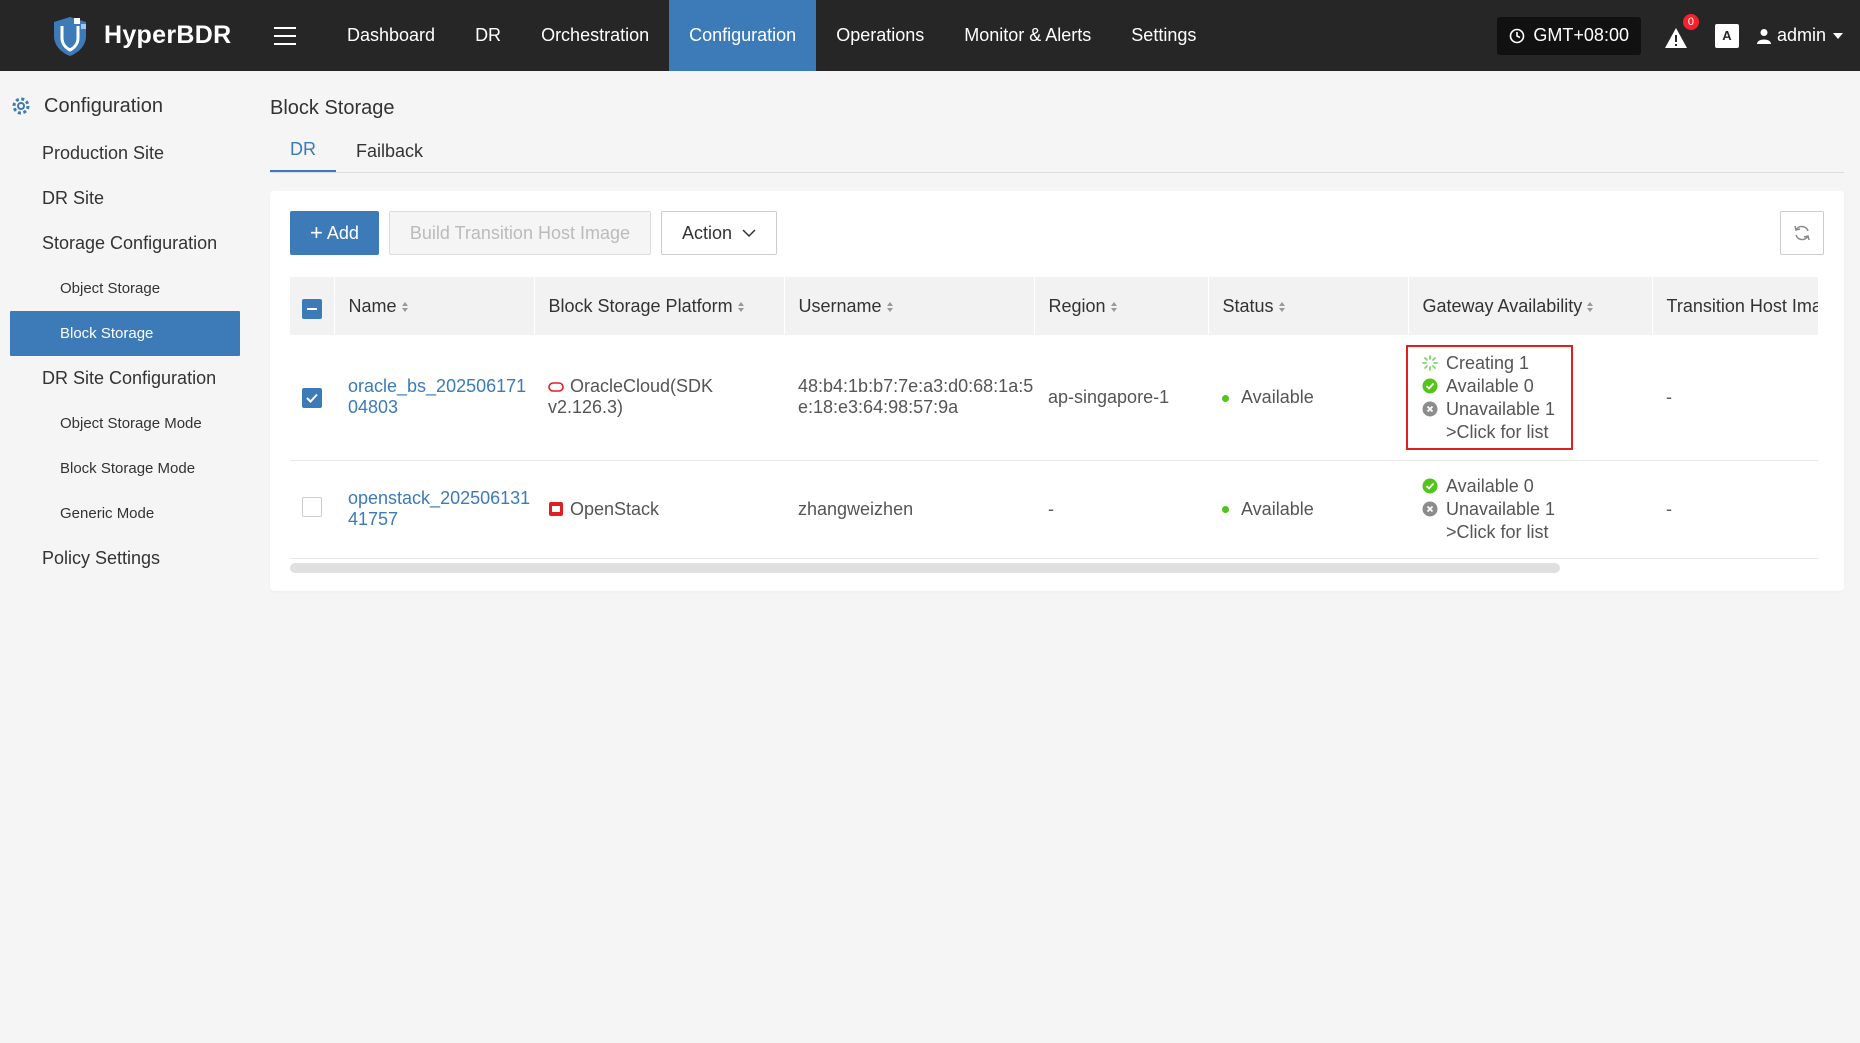 This screenshot has width=1860, height=1043. What do you see at coordinates (125, 513) in the screenshot?
I see `sidebar-item-generic-mode: Generic Mode` at bounding box center [125, 513].